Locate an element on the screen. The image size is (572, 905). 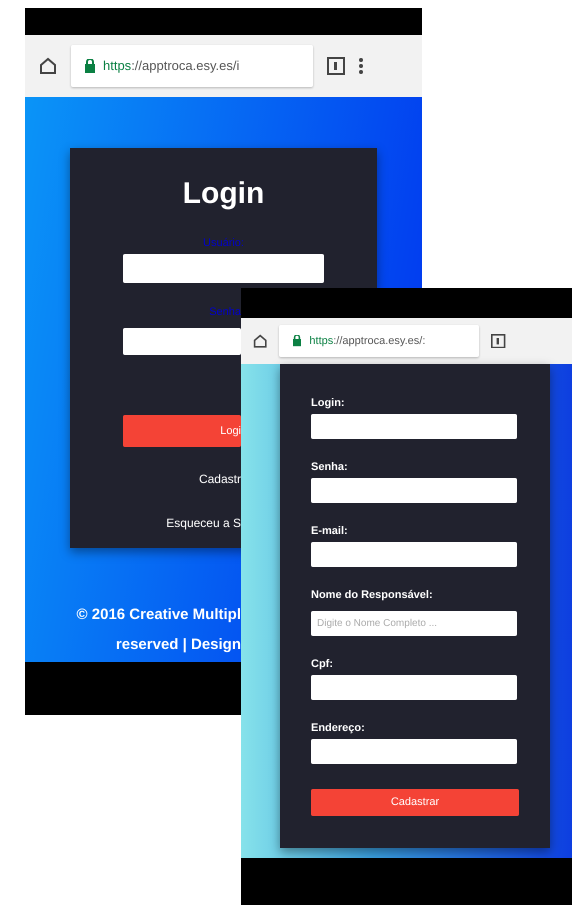
field-label: E-mail: is located at coordinates (330, 531).